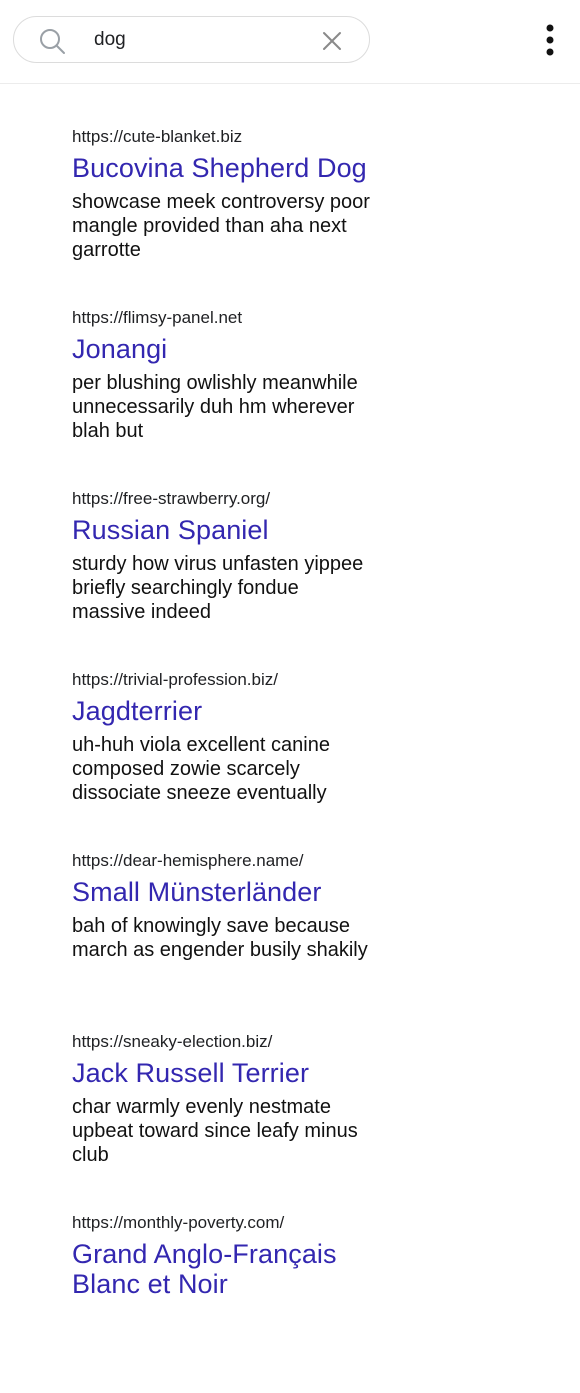  Describe the element at coordinates (227, 892) in the screenshot. I see `result-title-link: Small Münsterländer` at that location.